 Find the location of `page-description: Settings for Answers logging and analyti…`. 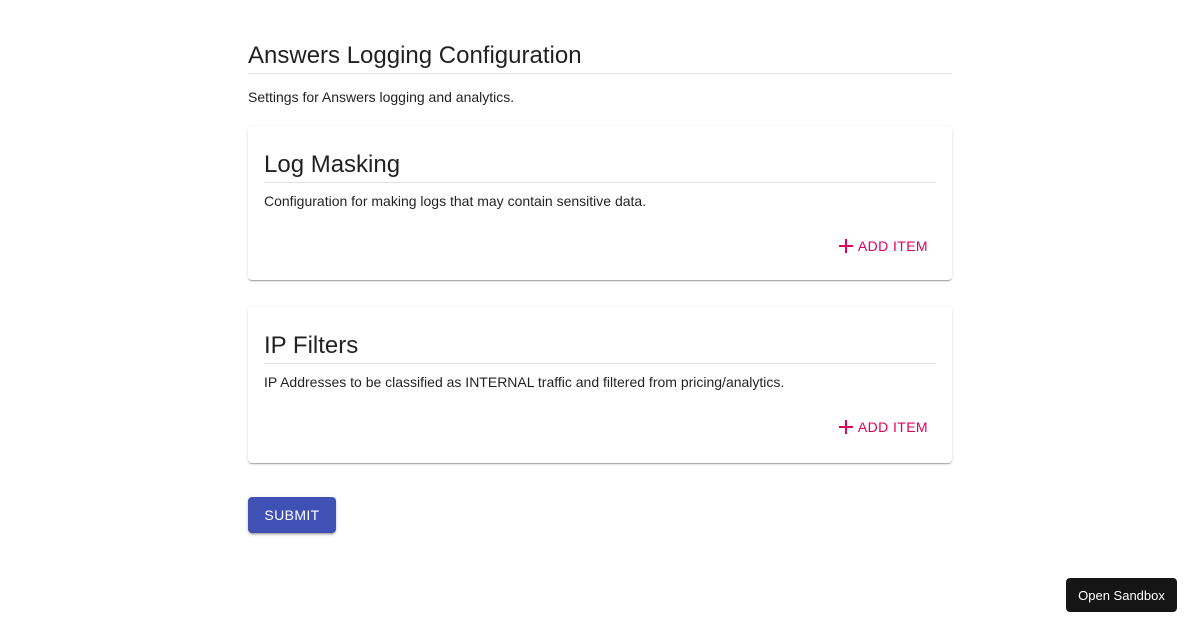

page-description: Settings for Answers logging and analyti… is located at coordinates (381, 97).